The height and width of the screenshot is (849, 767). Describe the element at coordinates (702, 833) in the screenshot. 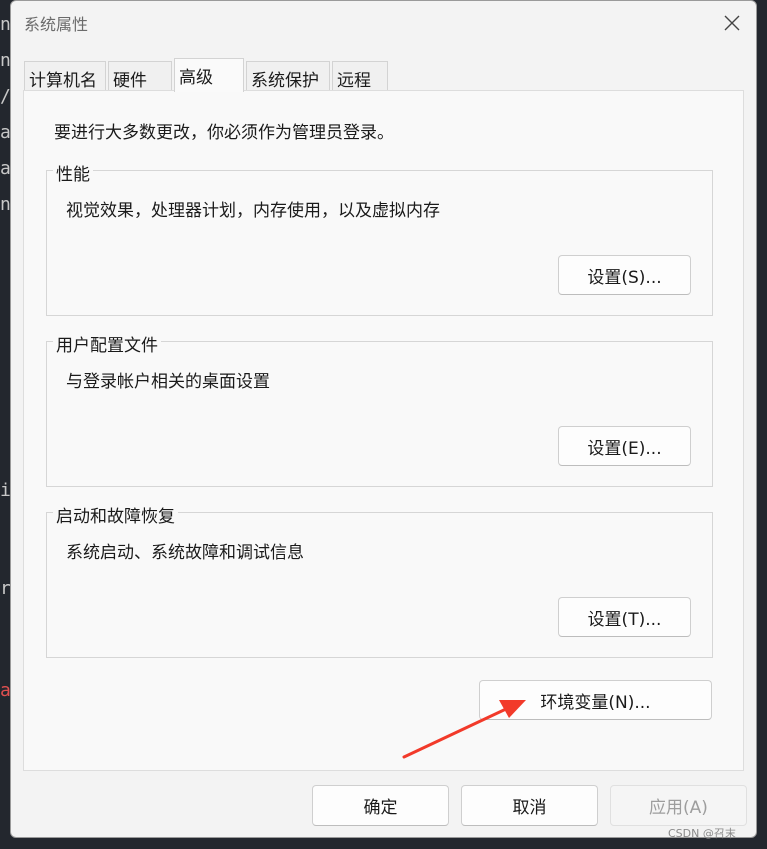

I see `watermark: CSDN @召末` at that location.